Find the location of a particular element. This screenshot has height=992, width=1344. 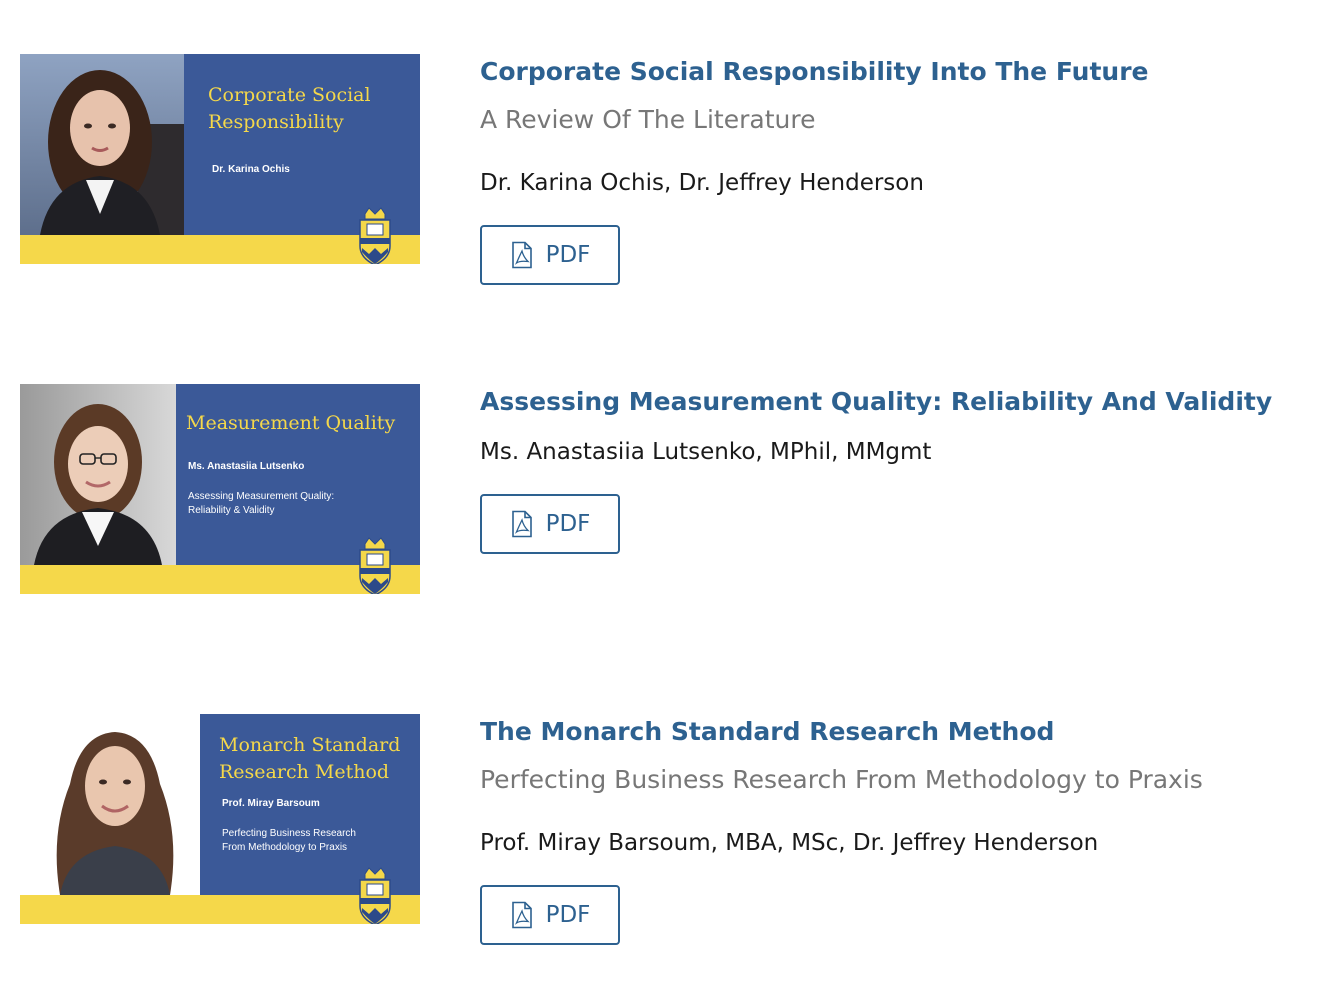

thumbnail-title: Corporate Social Responsibility is located at coordinates (289, 108).